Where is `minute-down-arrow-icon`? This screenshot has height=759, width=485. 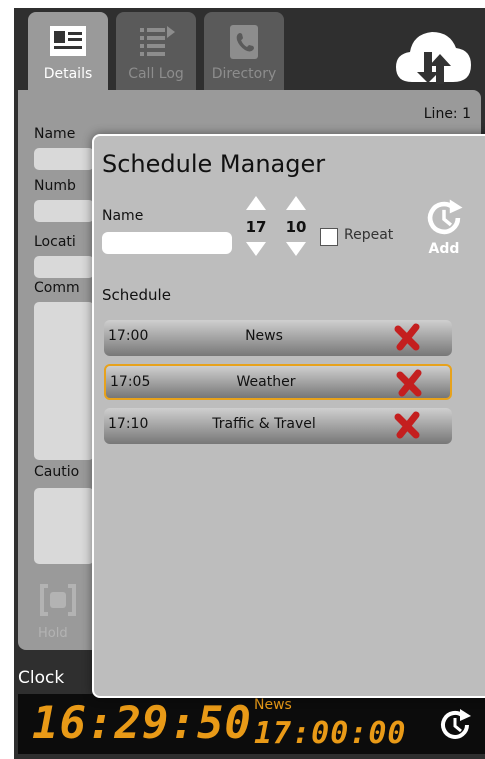
minute-down-arrow-icon is located at coordinates (296, 249).